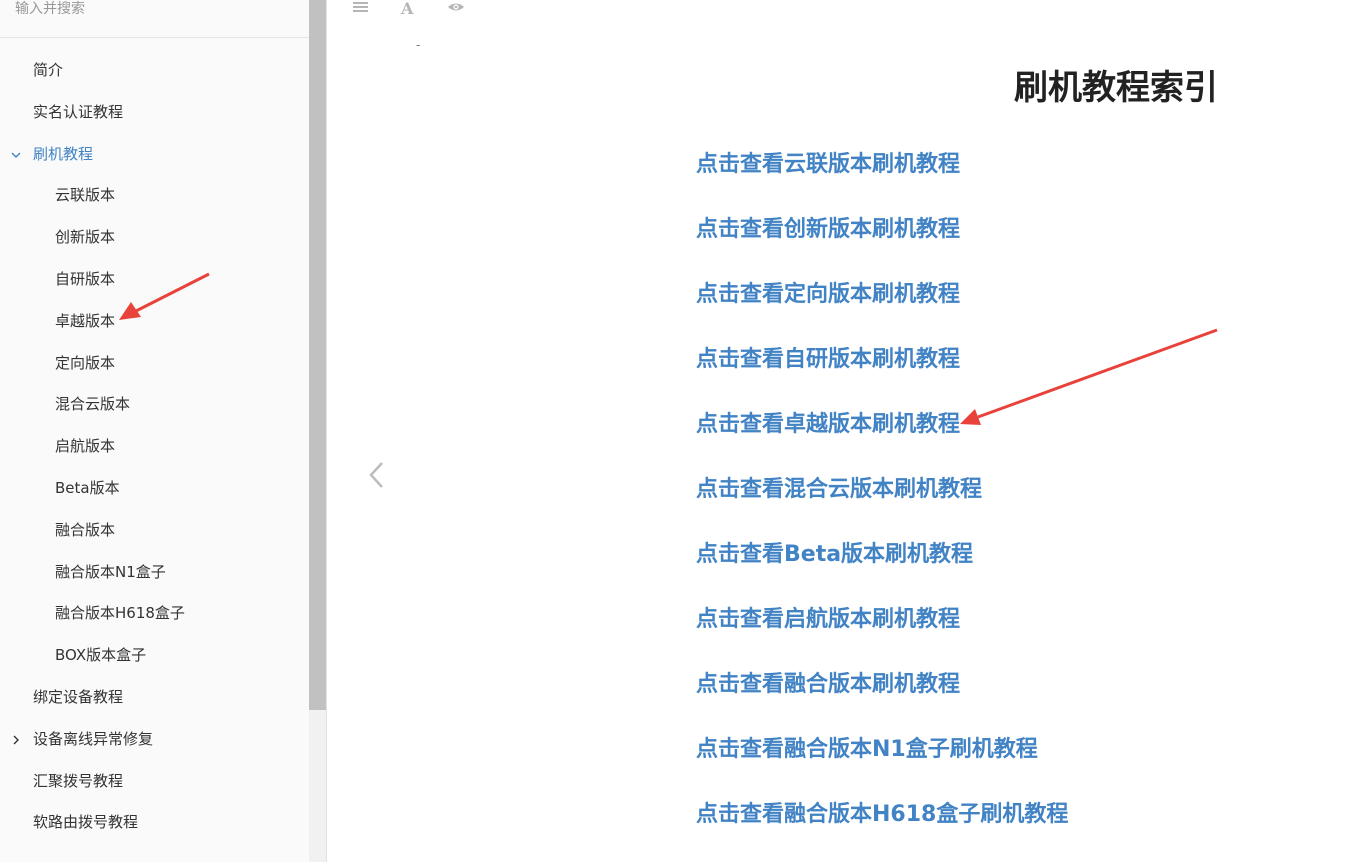  What do you see at coordinates (828, 164) in the screenshot?
I see `link-yunlian: 点击查看云联版本刷机教程` at bounding box center [828, 164].